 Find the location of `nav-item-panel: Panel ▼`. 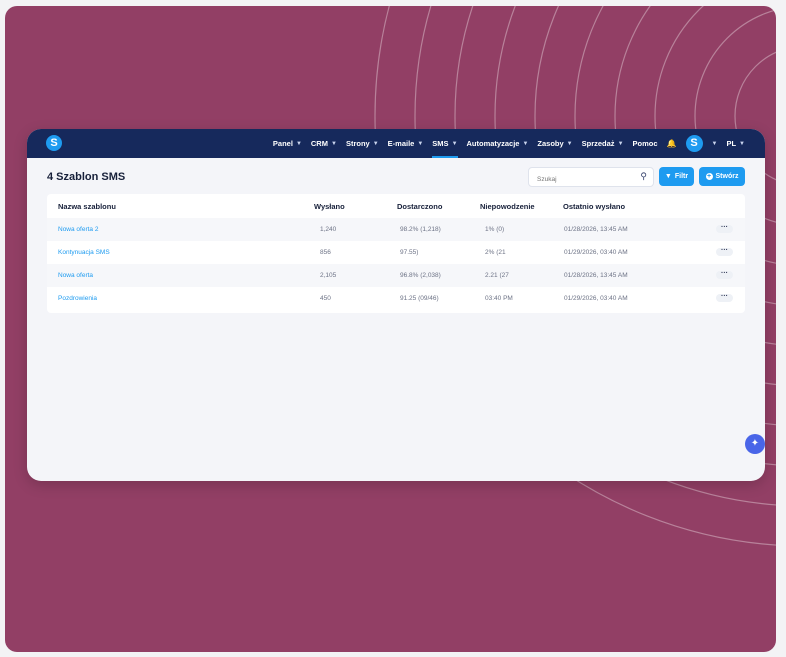

nav-item-panel: Panel ▼ is located at coordinates (287, 143).